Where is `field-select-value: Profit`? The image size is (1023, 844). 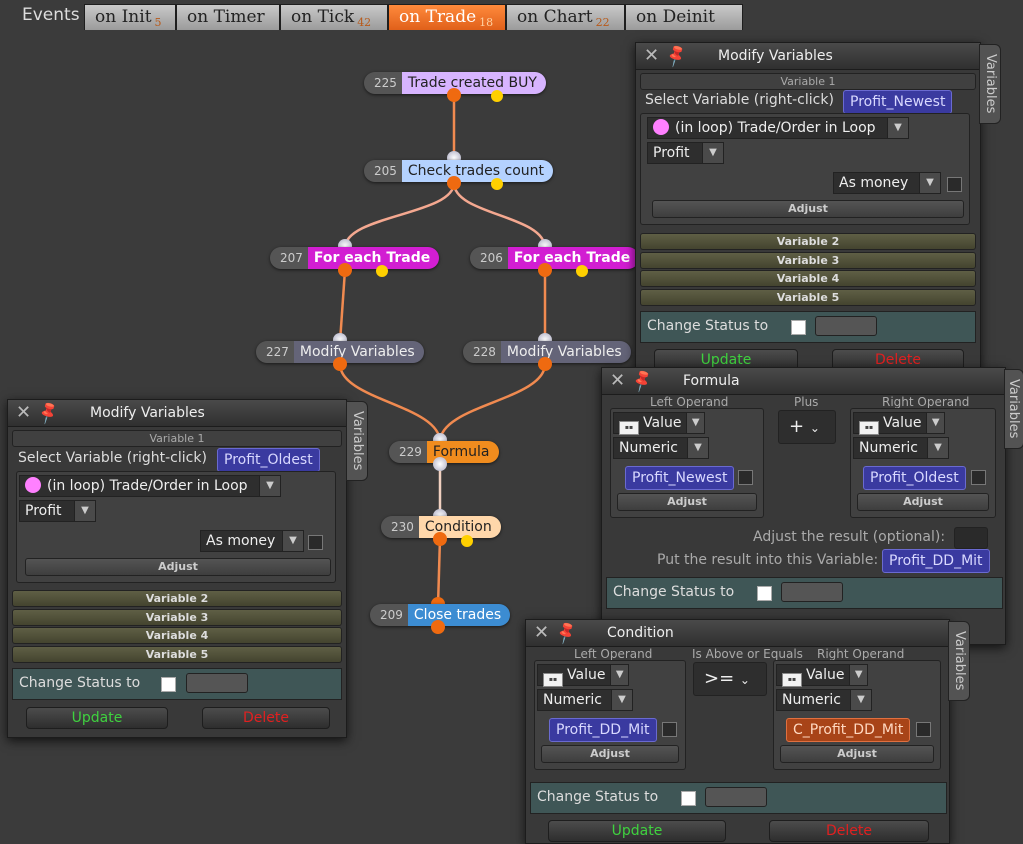
field-select-value: Profit is located at coordinates (43, 511).